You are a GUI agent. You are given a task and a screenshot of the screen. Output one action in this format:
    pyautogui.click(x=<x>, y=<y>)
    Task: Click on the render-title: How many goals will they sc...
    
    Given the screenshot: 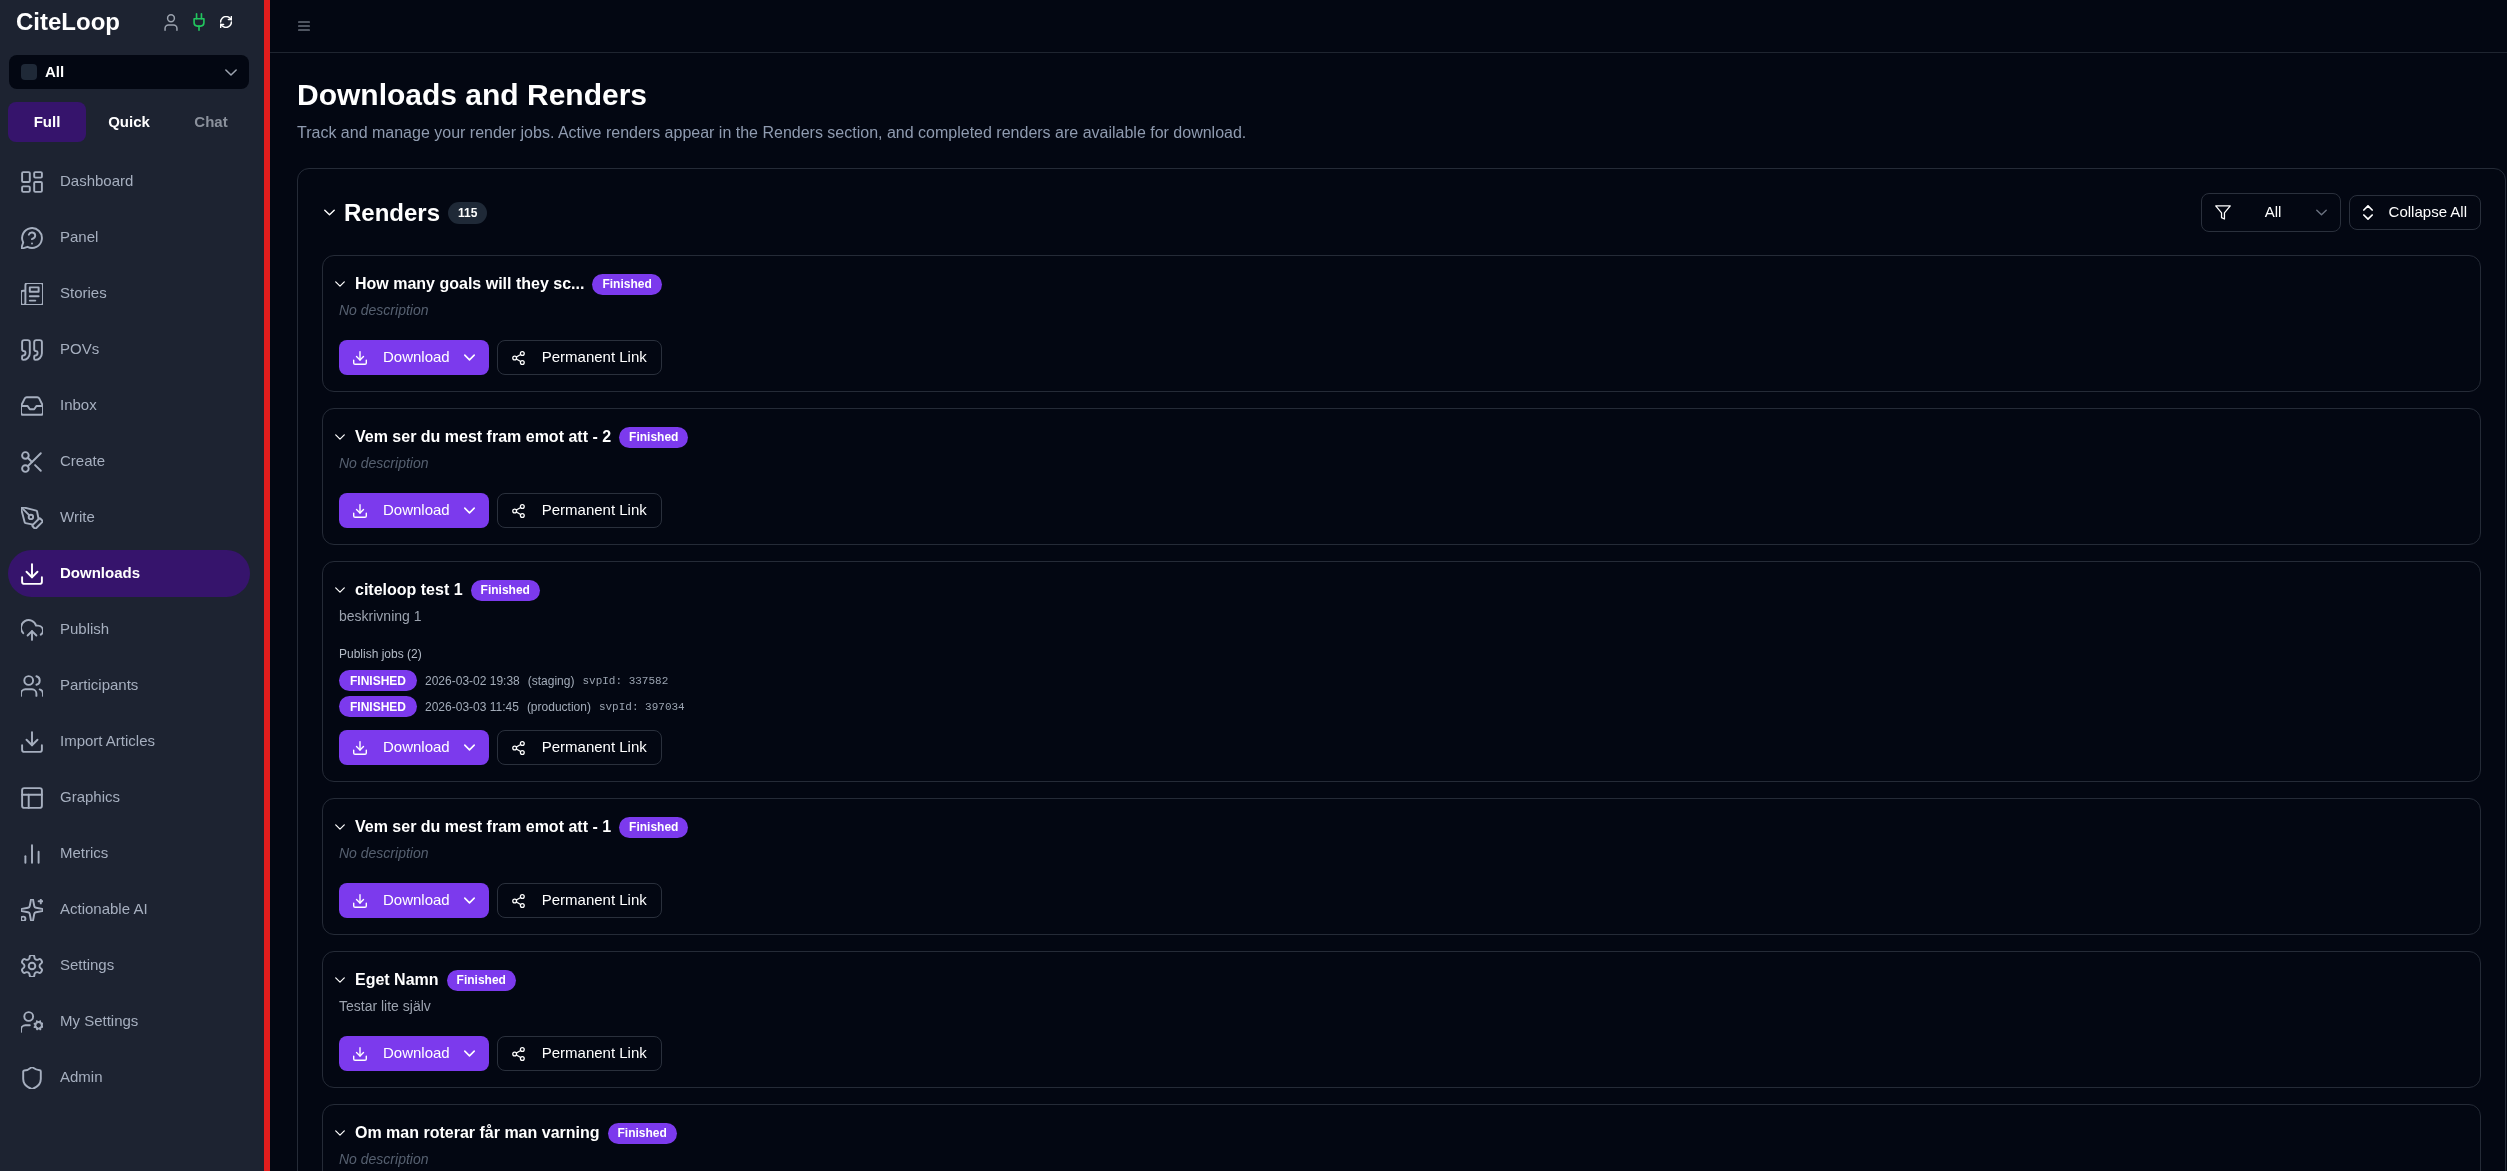 What is the action you would take?
    pyautogui.click(x=470, y=284)
    